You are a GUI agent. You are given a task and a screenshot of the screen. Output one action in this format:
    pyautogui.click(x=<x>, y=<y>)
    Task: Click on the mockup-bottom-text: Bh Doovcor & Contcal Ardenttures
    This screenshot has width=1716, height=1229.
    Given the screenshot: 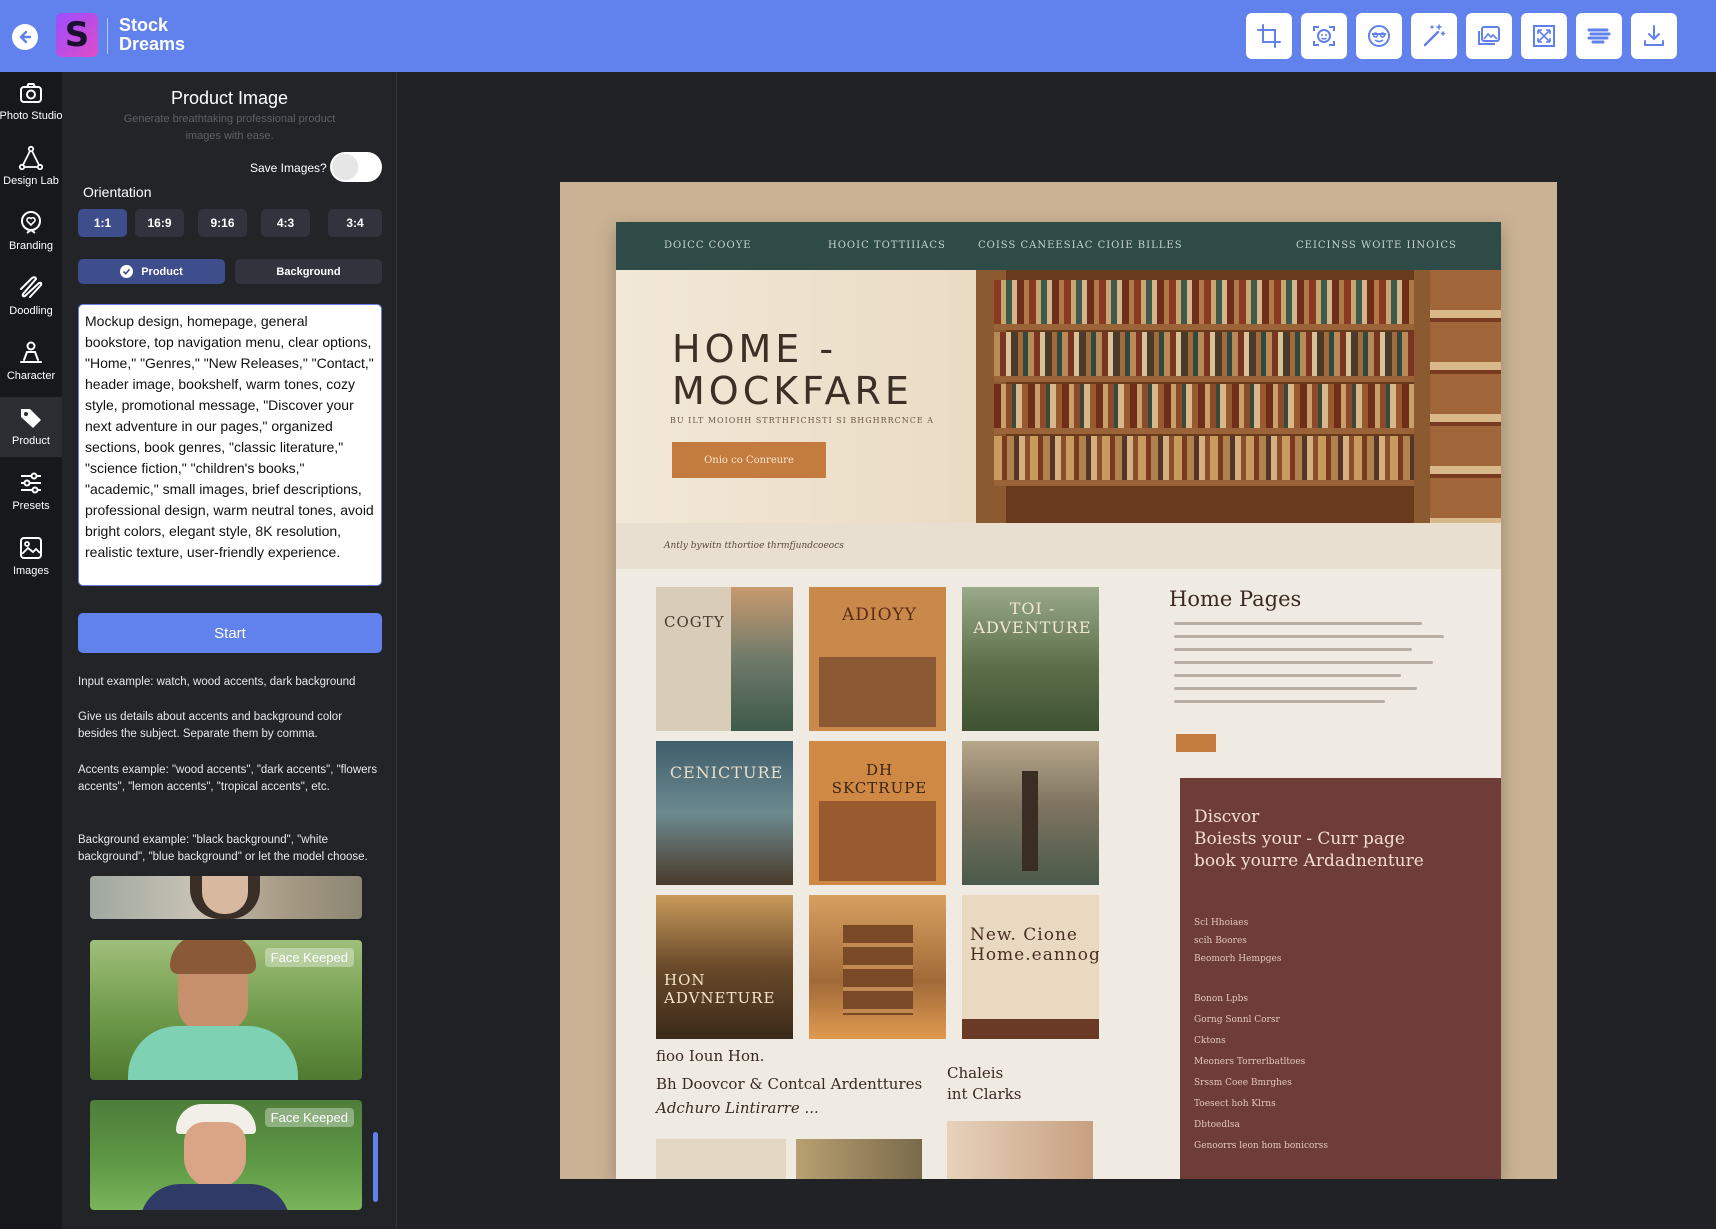 What is the action you would take?
    pyautogui.click(x=789, y=1084)
    